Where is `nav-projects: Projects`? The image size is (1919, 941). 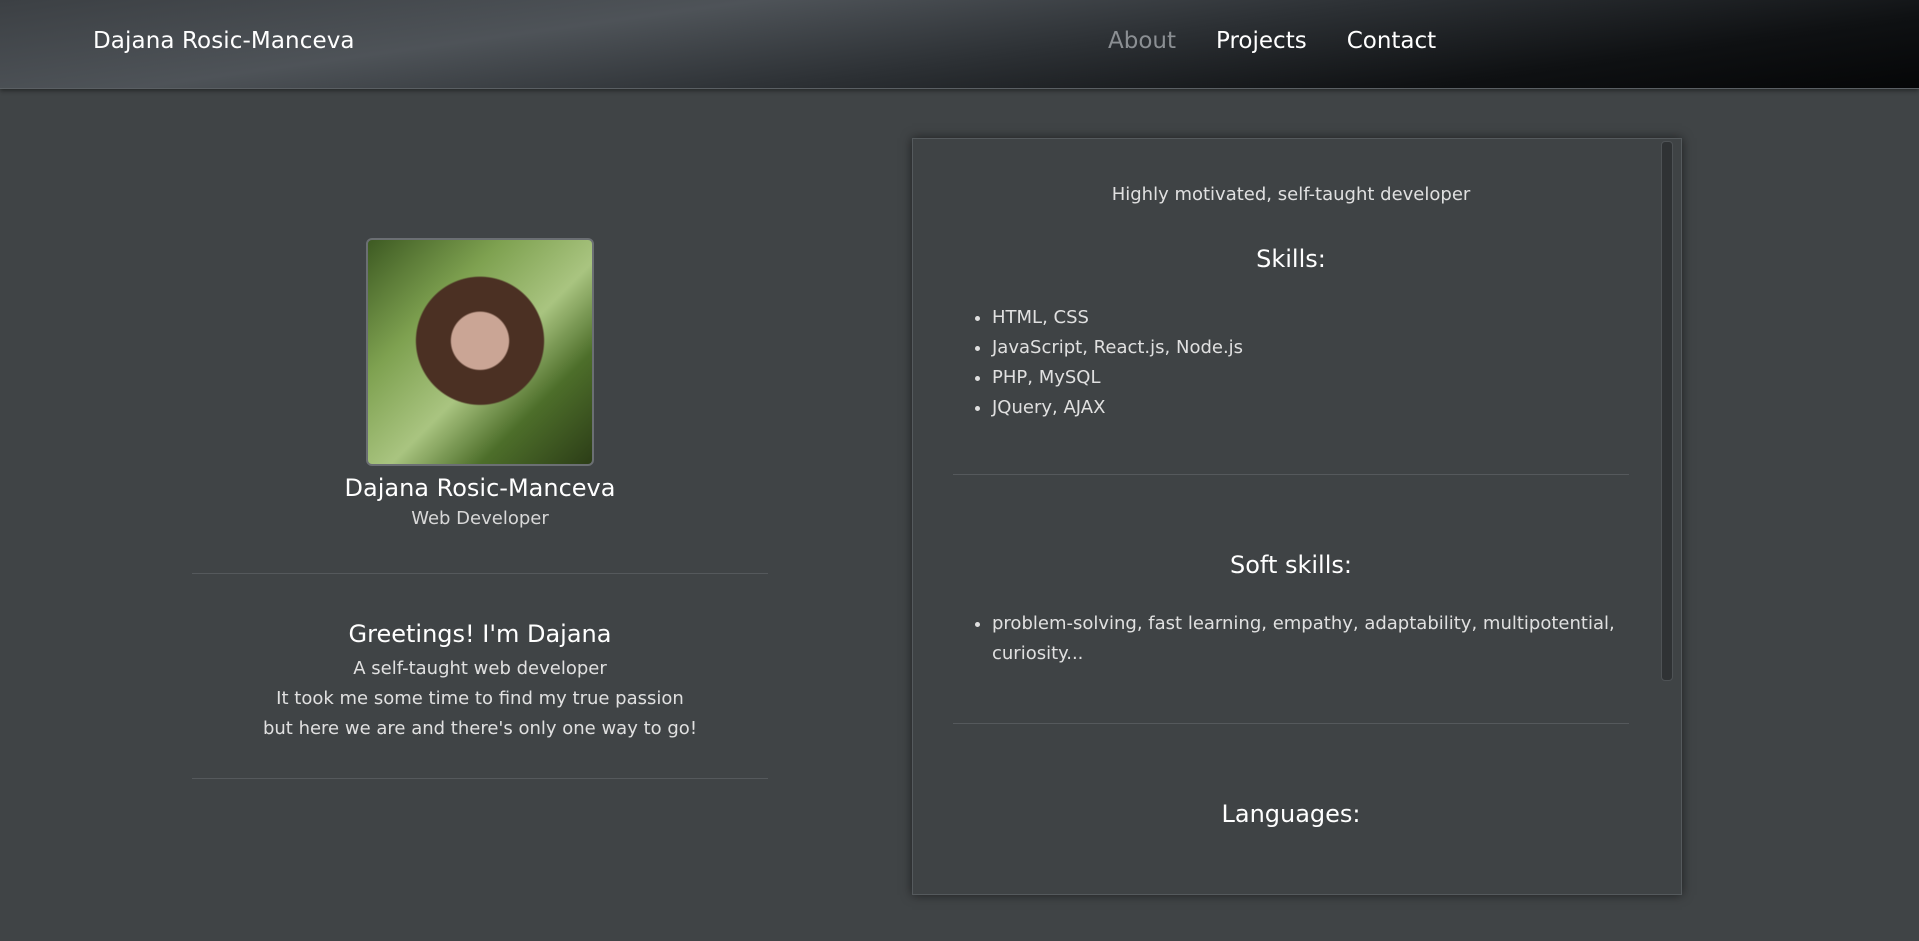
nav-projects: Projects is located at coordinates (1261, 41).